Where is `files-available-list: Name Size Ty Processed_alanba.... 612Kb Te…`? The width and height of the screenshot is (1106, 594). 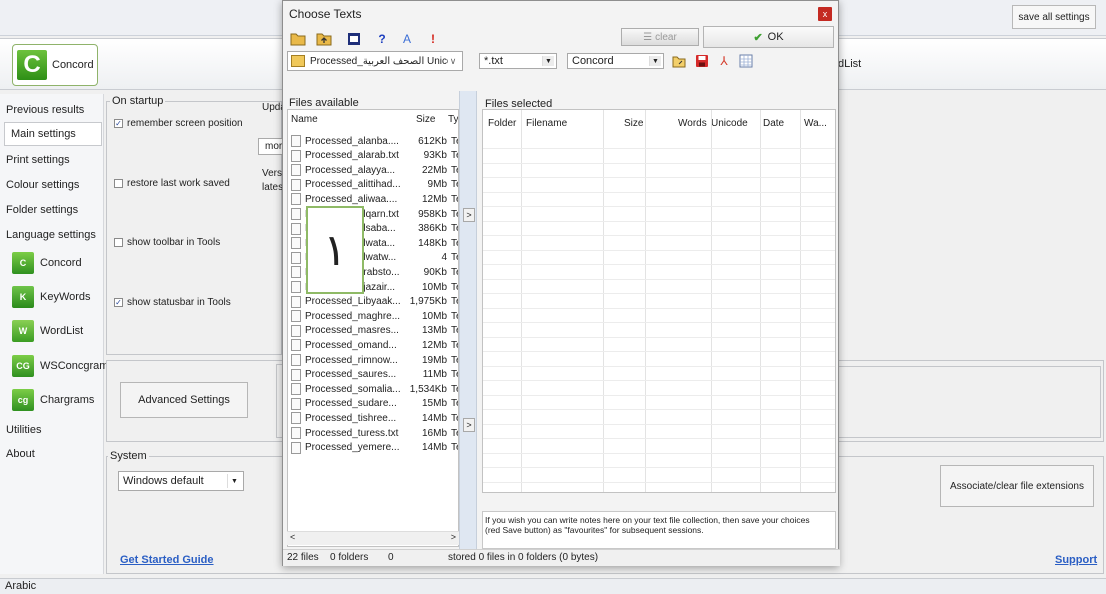
files-available-list: Name Size Ty Processed_alanba.... 612Kb Te… is located at coordinates (373, 328).